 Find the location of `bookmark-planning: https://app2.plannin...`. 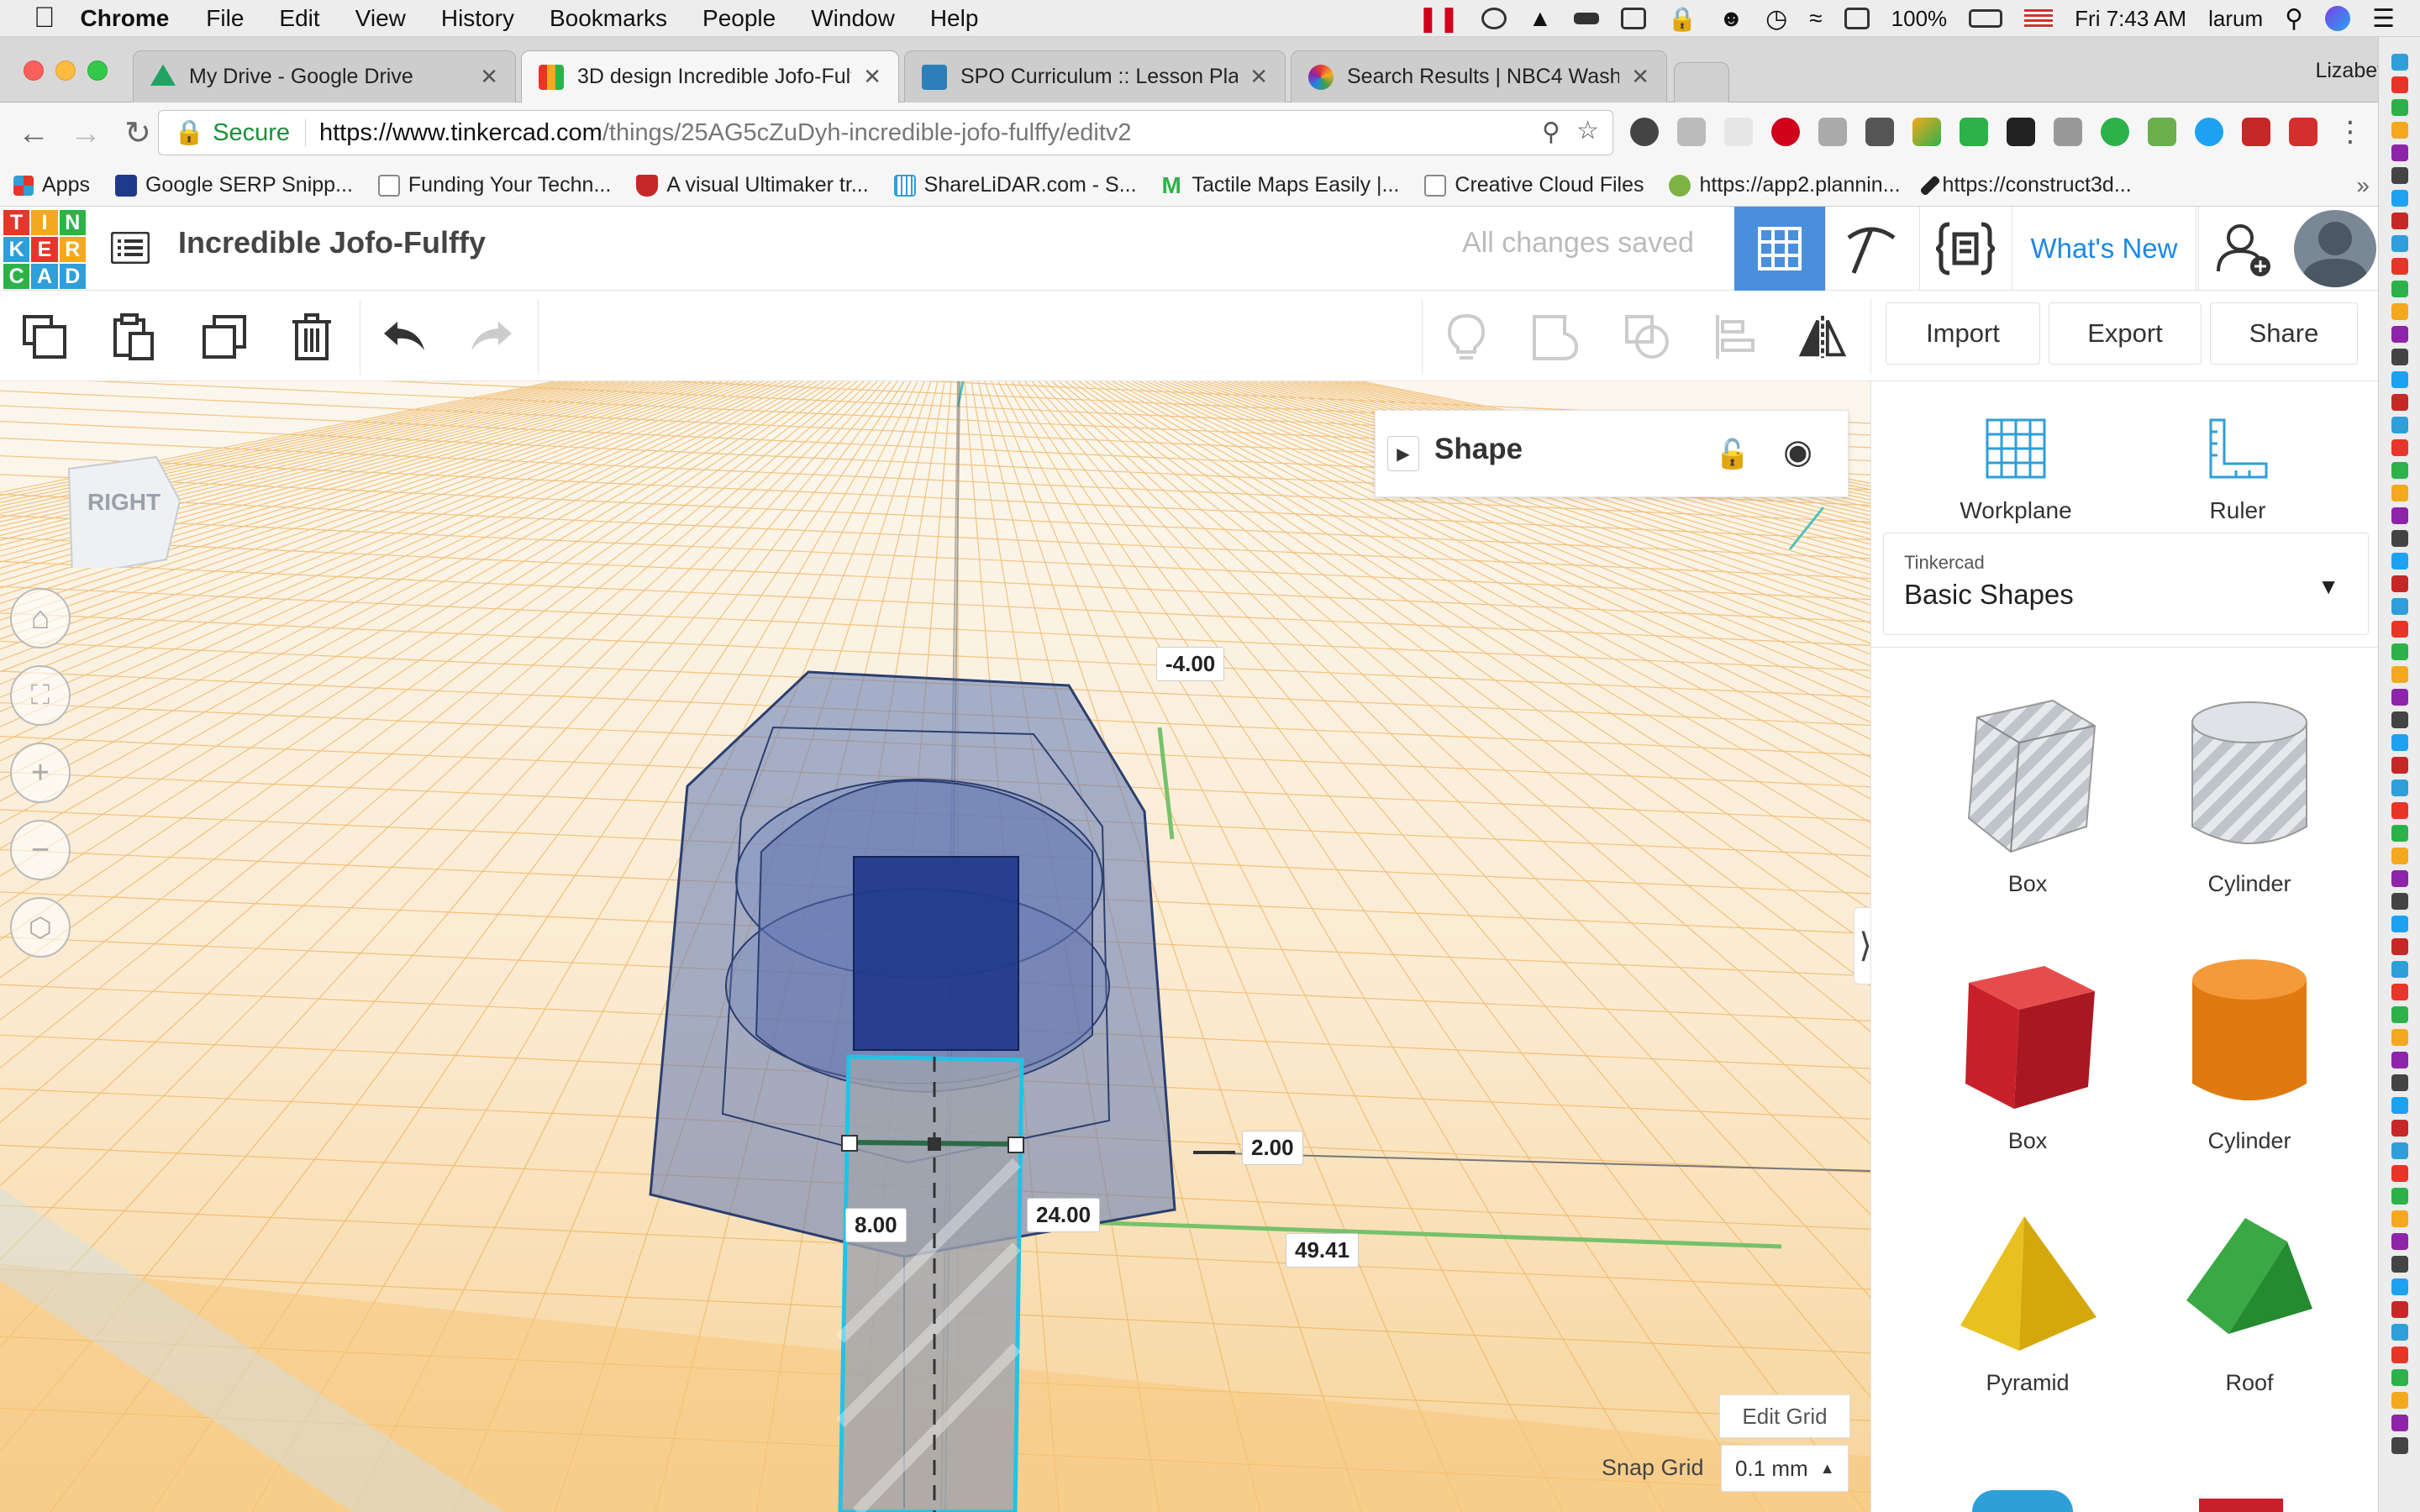

bookmark-planning: https://app2.plannin... is located at coordinates (1785, 185).